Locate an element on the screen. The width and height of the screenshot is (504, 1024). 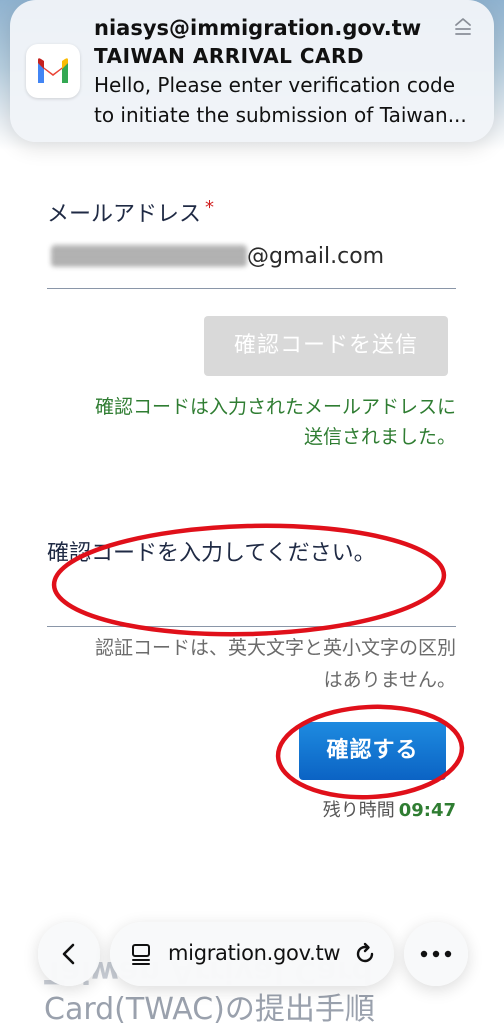
remaining-time: 残り時間 09:47 is located at coordinates (389, 809).